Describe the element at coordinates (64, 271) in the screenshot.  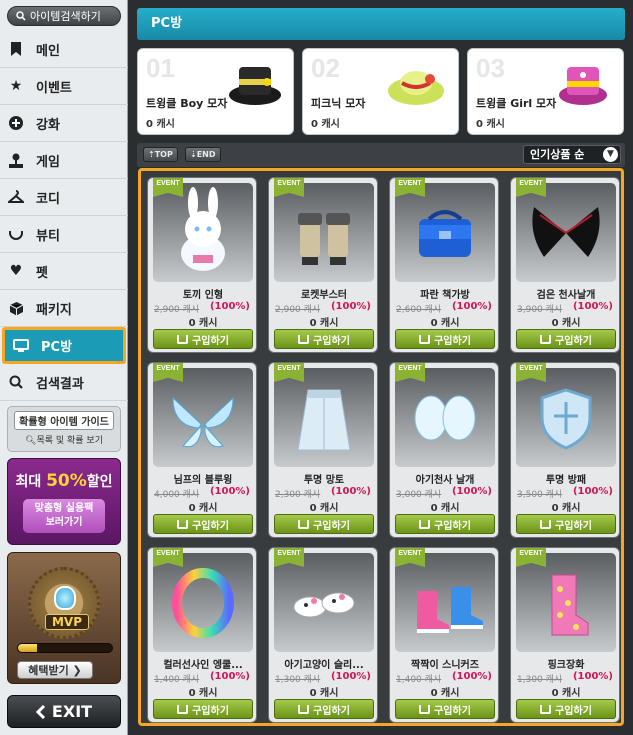
I see `sidebar-item-pet: ♥ 펫` at that location.